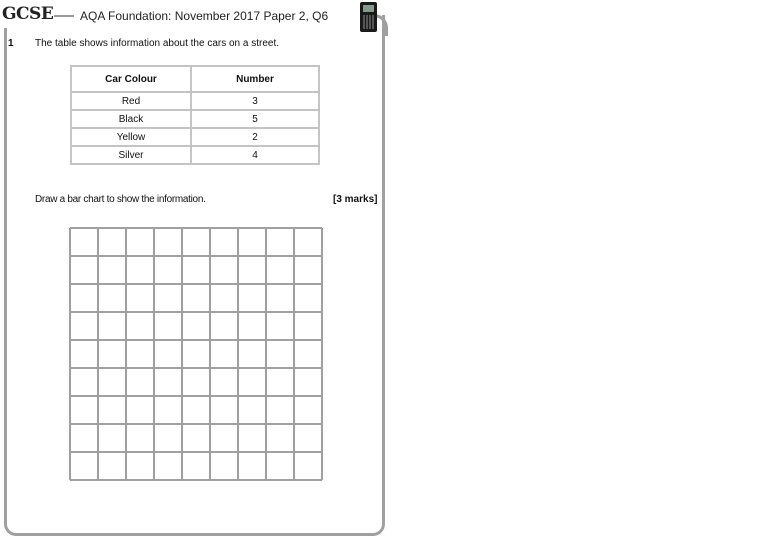  What do you see at coordinates (355, 199) in the screenshot?
I see `marks-label: [3 marks]` at bounding box center [355, 199].